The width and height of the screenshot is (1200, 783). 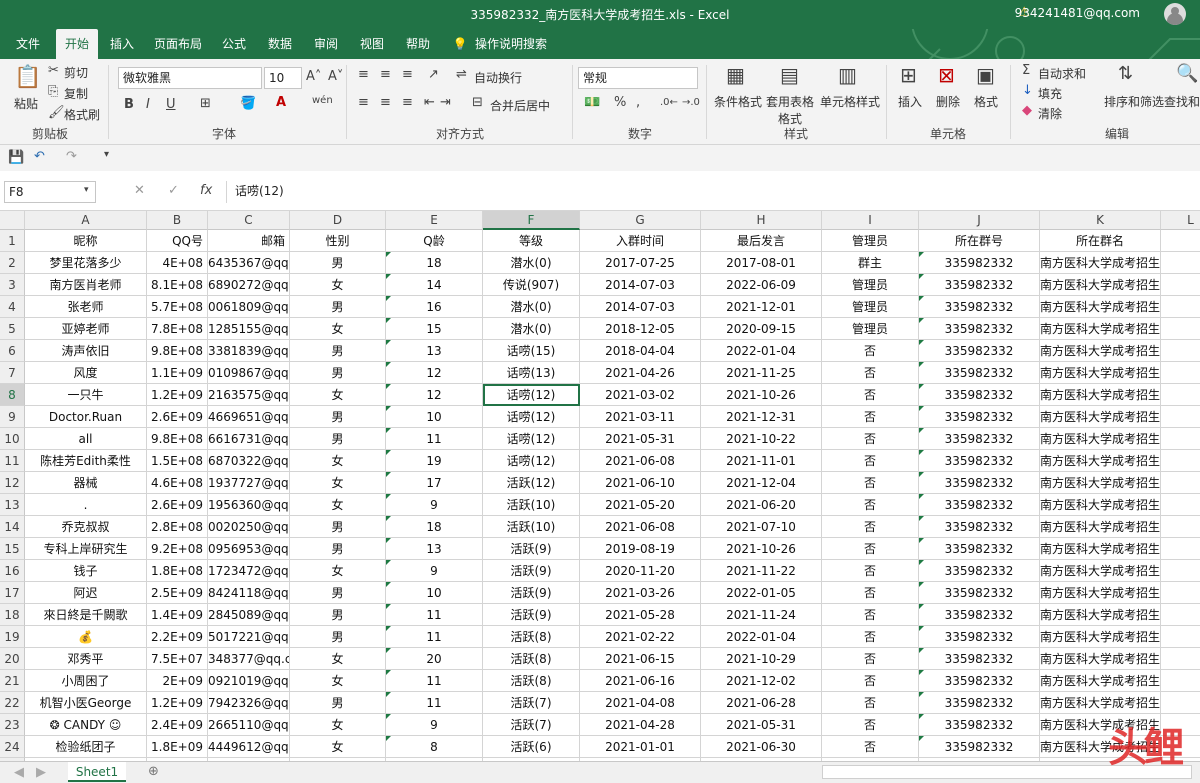 I want to click on table-cell: 12, so click(x=434, y=373).